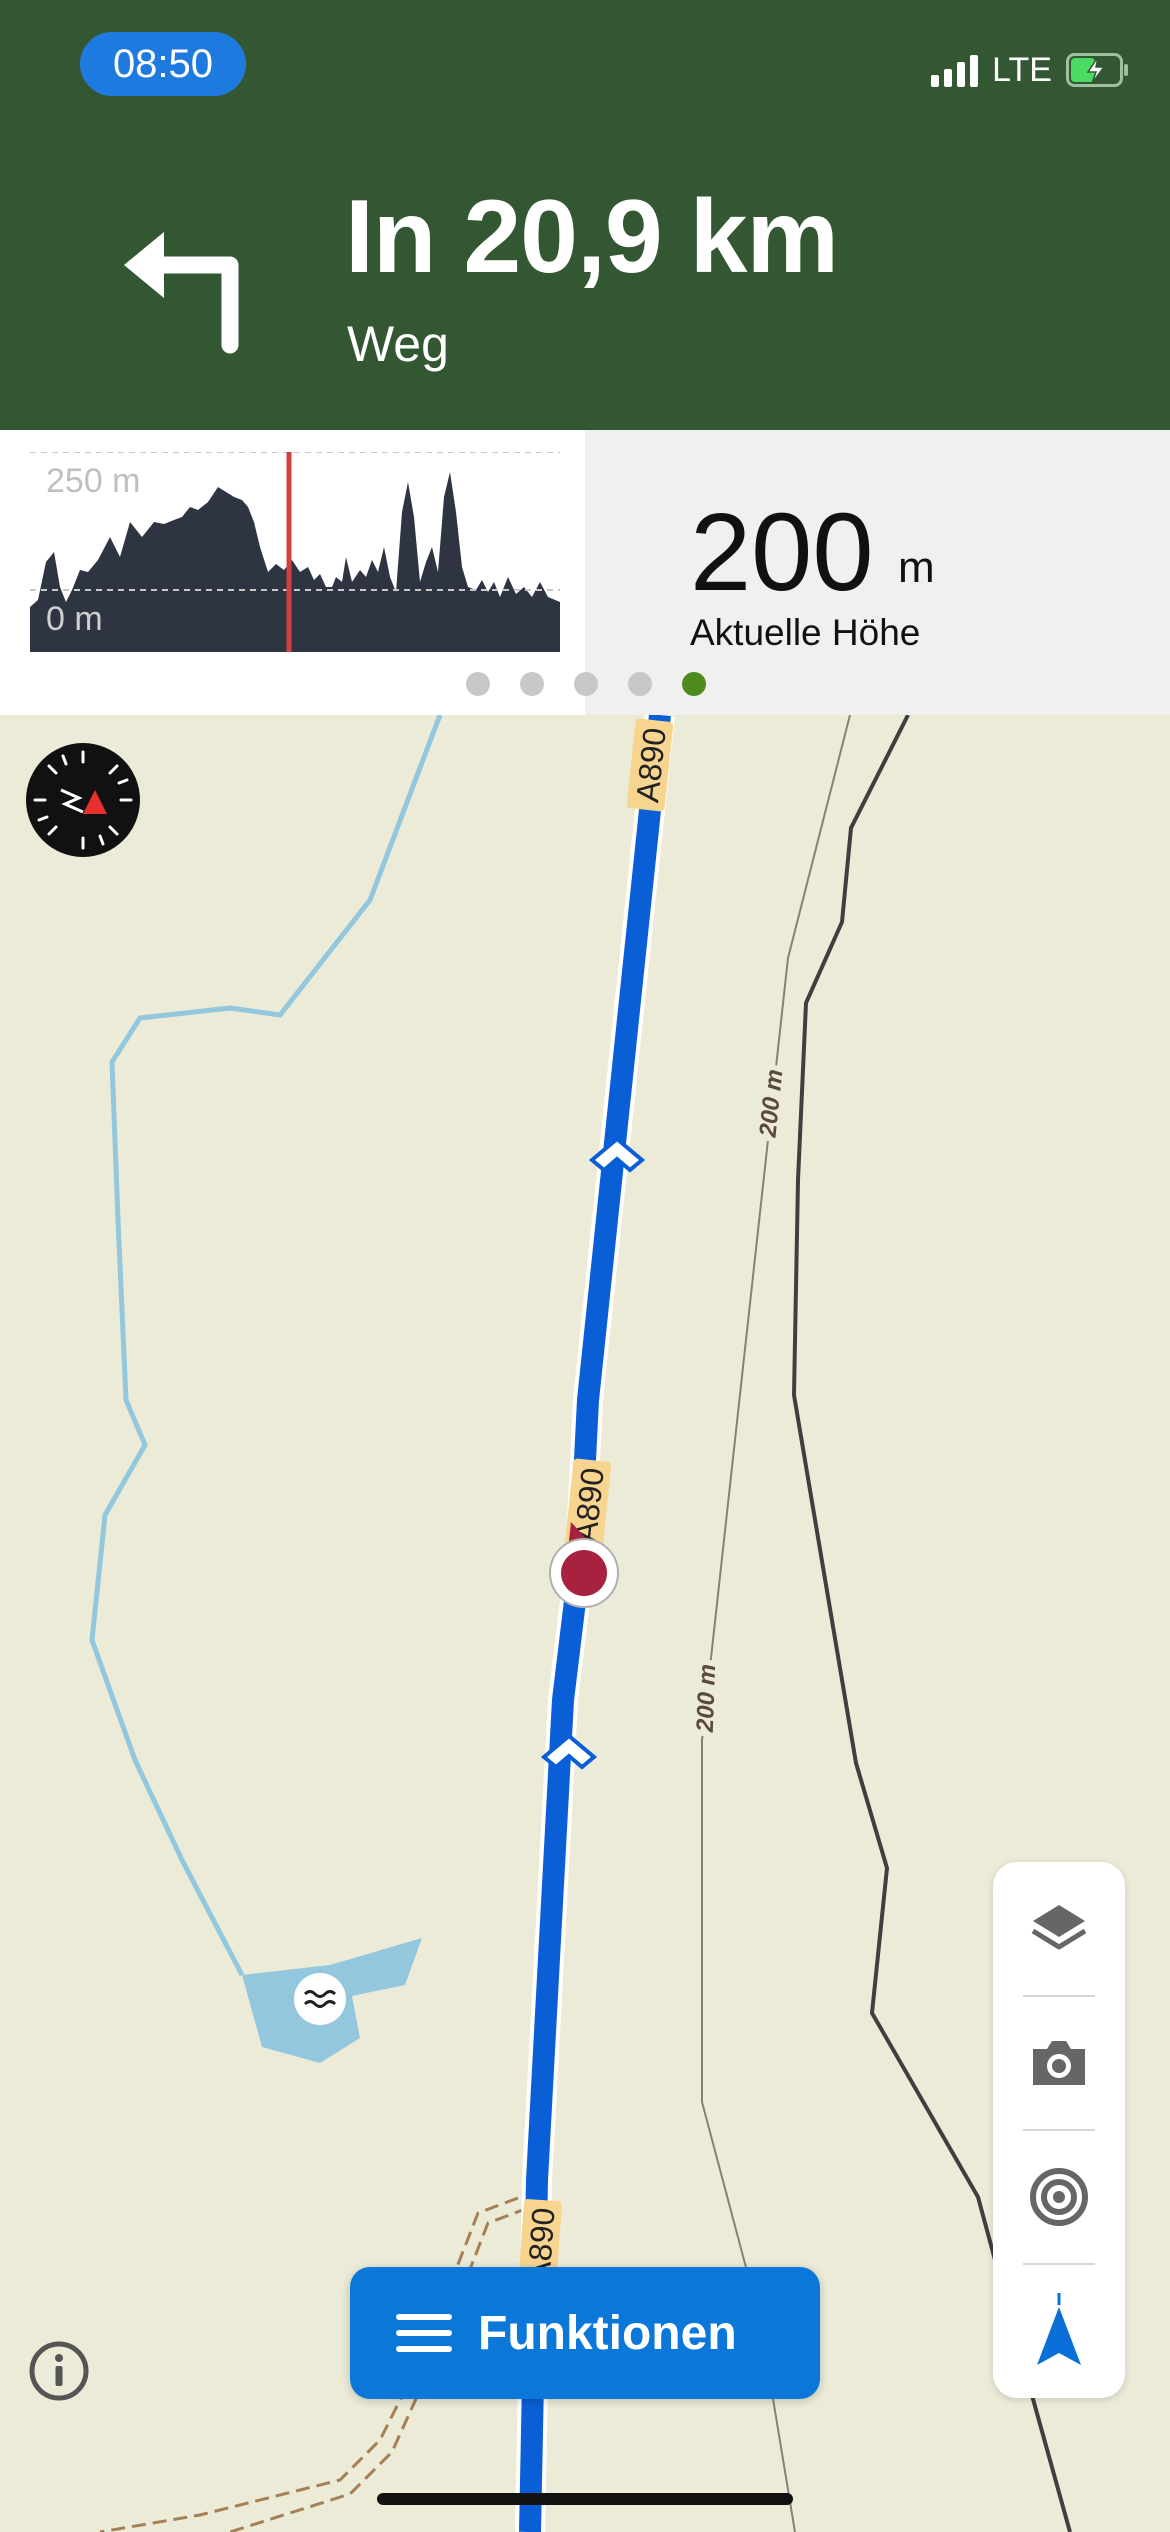 The width and height of the screenshot is (1170, 2532). What do you see at coordinates (181, 293) in the screenshot?
I see `turn-left-arrow-icon` at bounding box center [181, 293].